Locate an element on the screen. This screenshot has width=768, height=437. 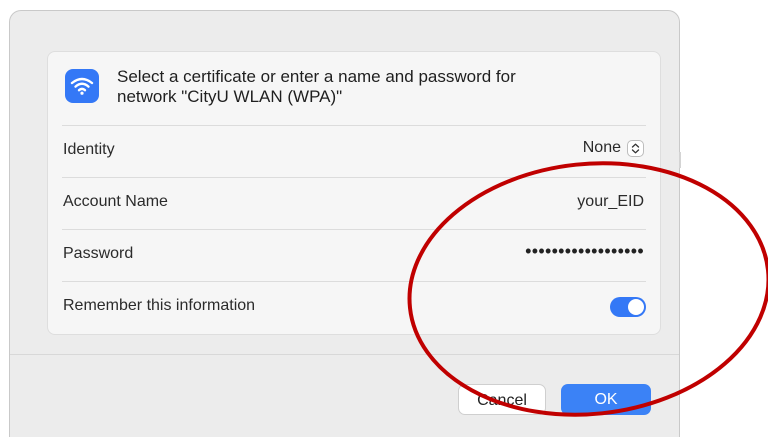
identity-select: None is located at coordinates (613, 148).